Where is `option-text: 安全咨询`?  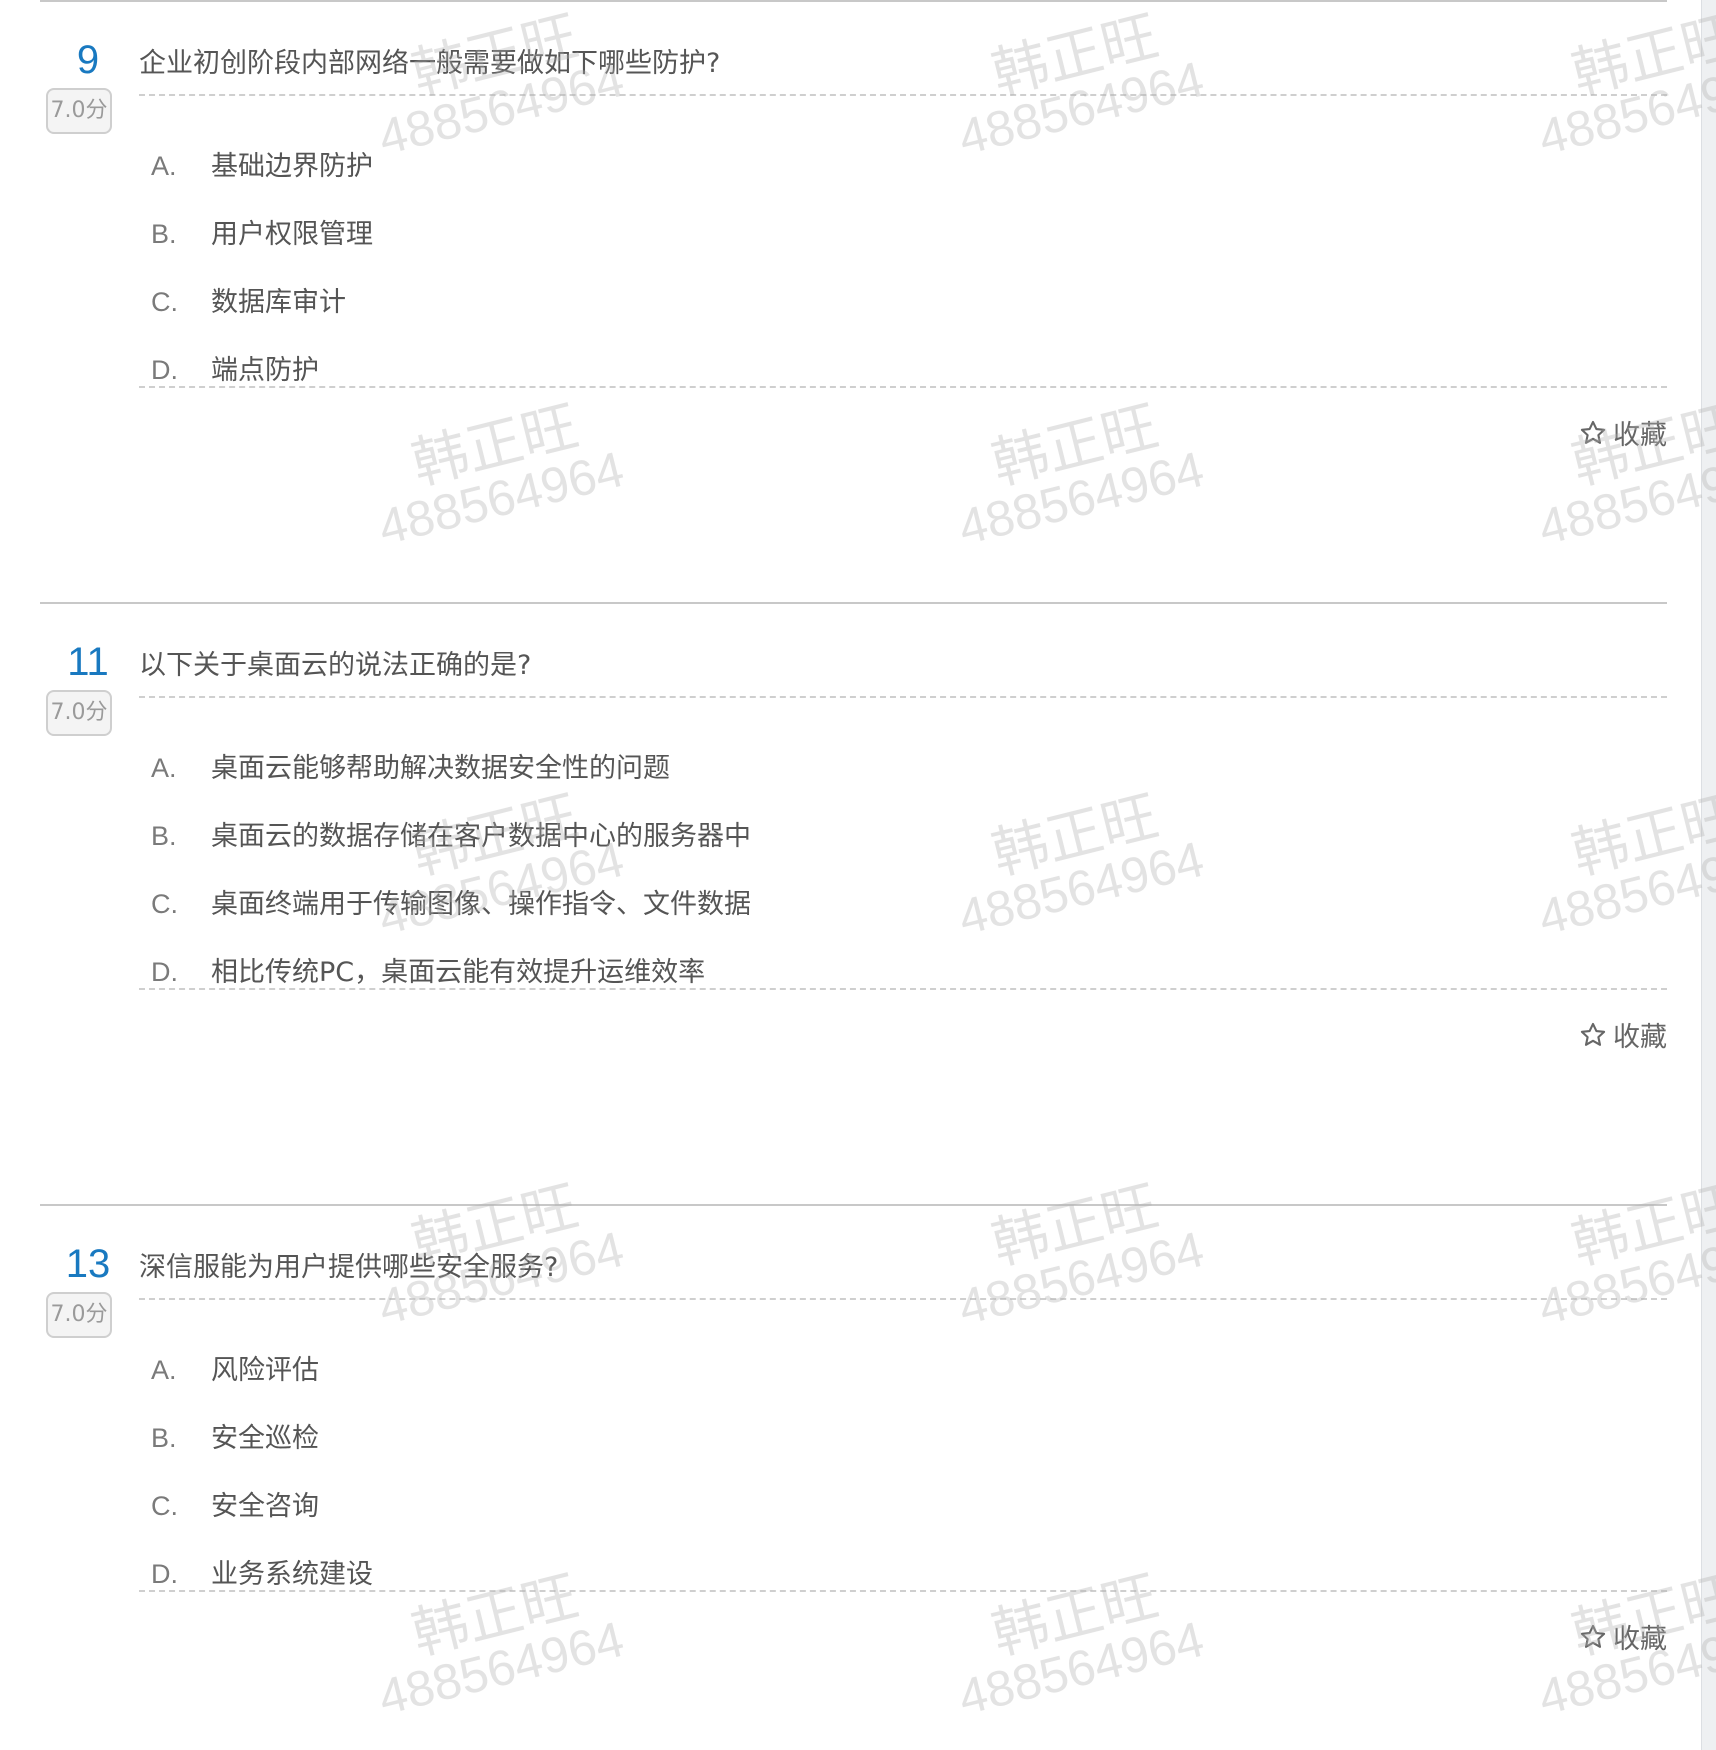
option-text: 安全咨询 is located at coordinates (265, 1506).